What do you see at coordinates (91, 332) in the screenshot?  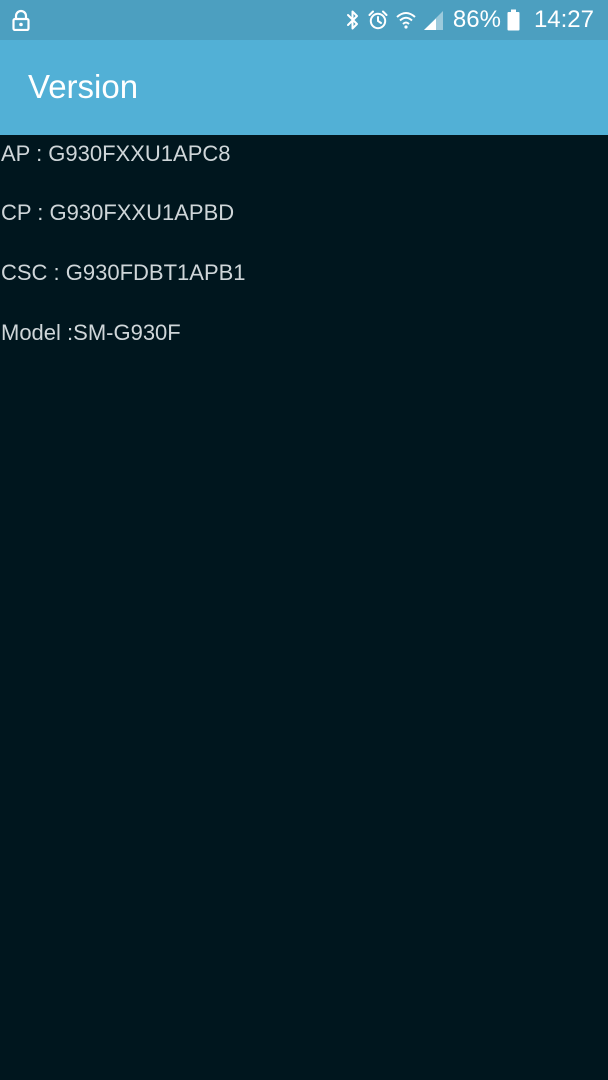 I see `model-number: Model :SM-G930F` at bounding box center [91, 332].